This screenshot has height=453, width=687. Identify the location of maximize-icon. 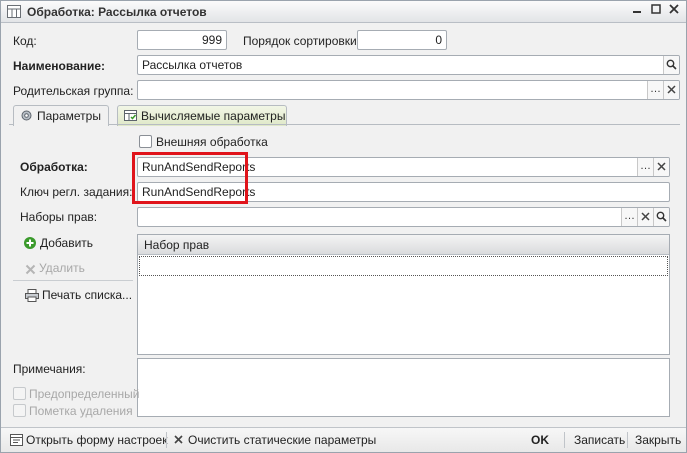
(656, 11).